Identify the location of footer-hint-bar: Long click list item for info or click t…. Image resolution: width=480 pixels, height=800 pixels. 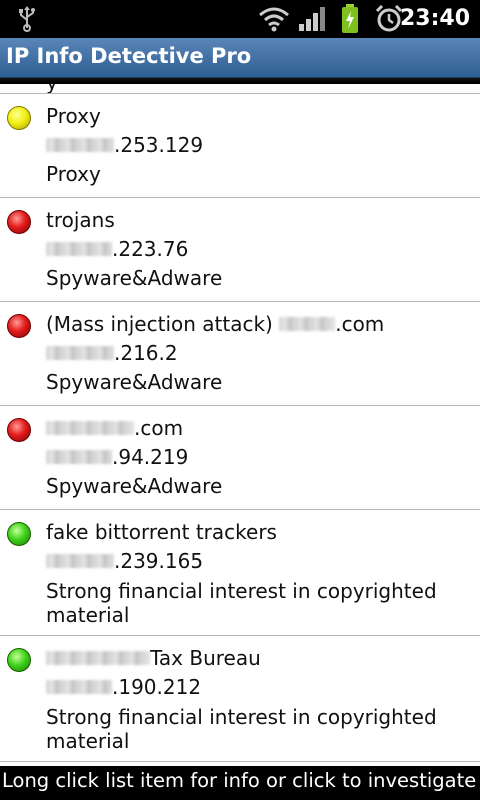
(240, 783).